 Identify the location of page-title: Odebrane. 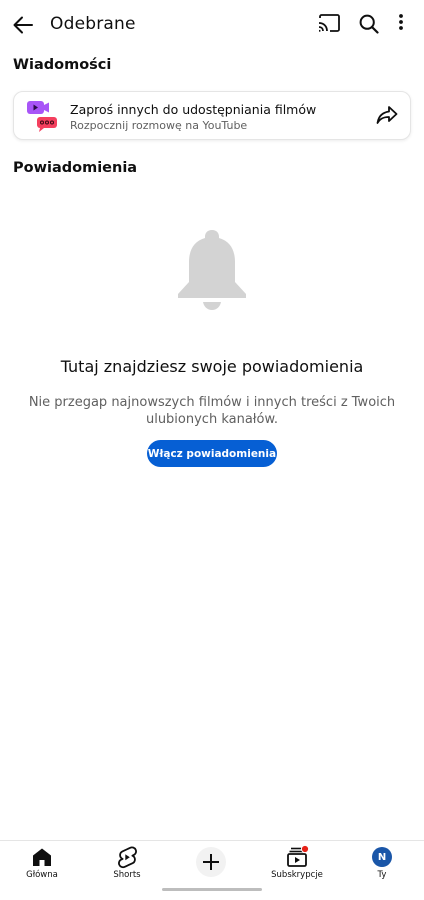
(93, 24).